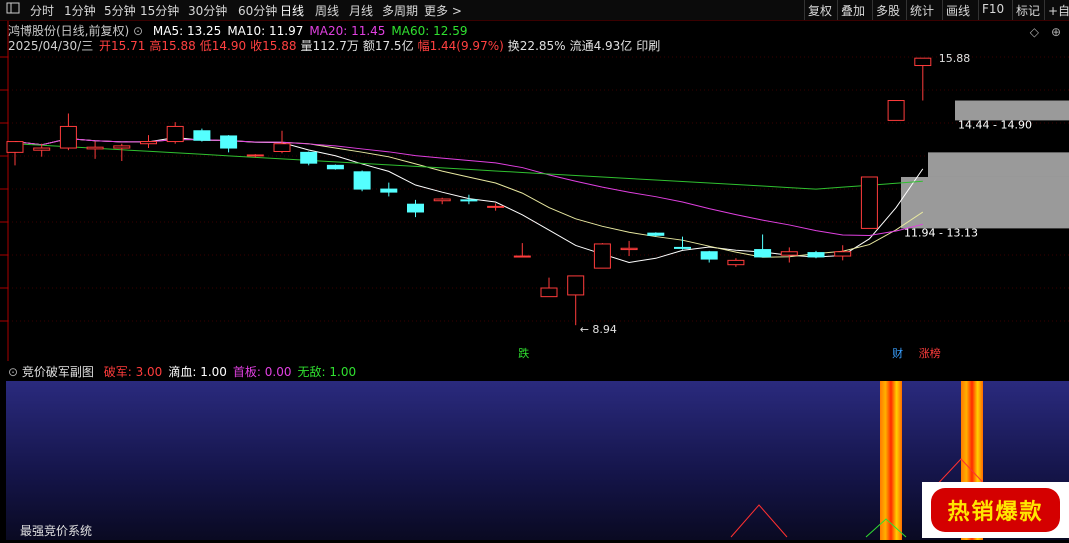  I want to click on event-marker: 财, so click(897, 353).